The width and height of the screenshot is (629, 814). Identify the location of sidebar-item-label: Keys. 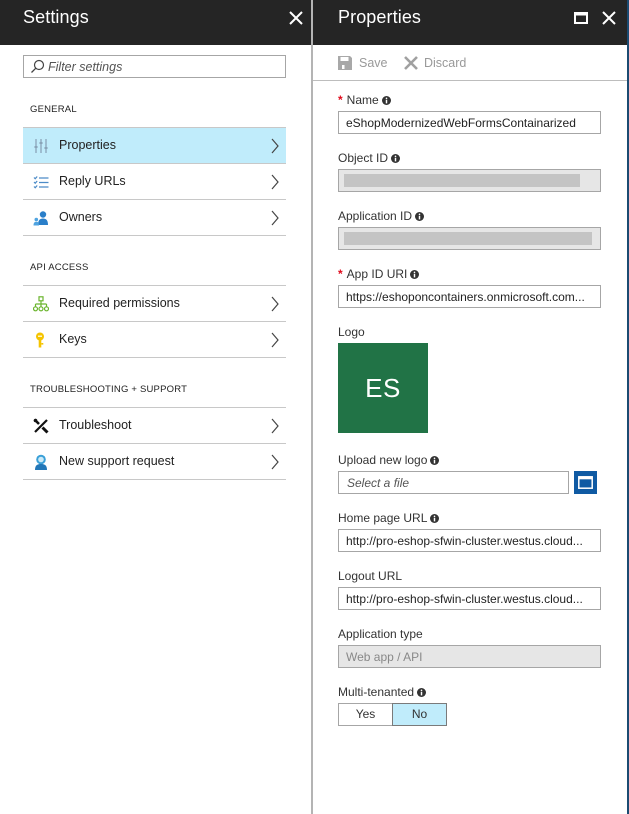
(73, 339).